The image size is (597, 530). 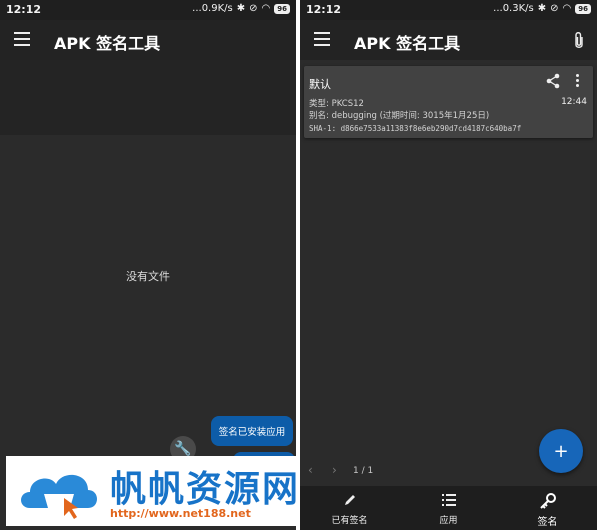 What do you see at coordinates (148, 97) in the screenshot?
I see `header-band` at bounding box center [148, 97].